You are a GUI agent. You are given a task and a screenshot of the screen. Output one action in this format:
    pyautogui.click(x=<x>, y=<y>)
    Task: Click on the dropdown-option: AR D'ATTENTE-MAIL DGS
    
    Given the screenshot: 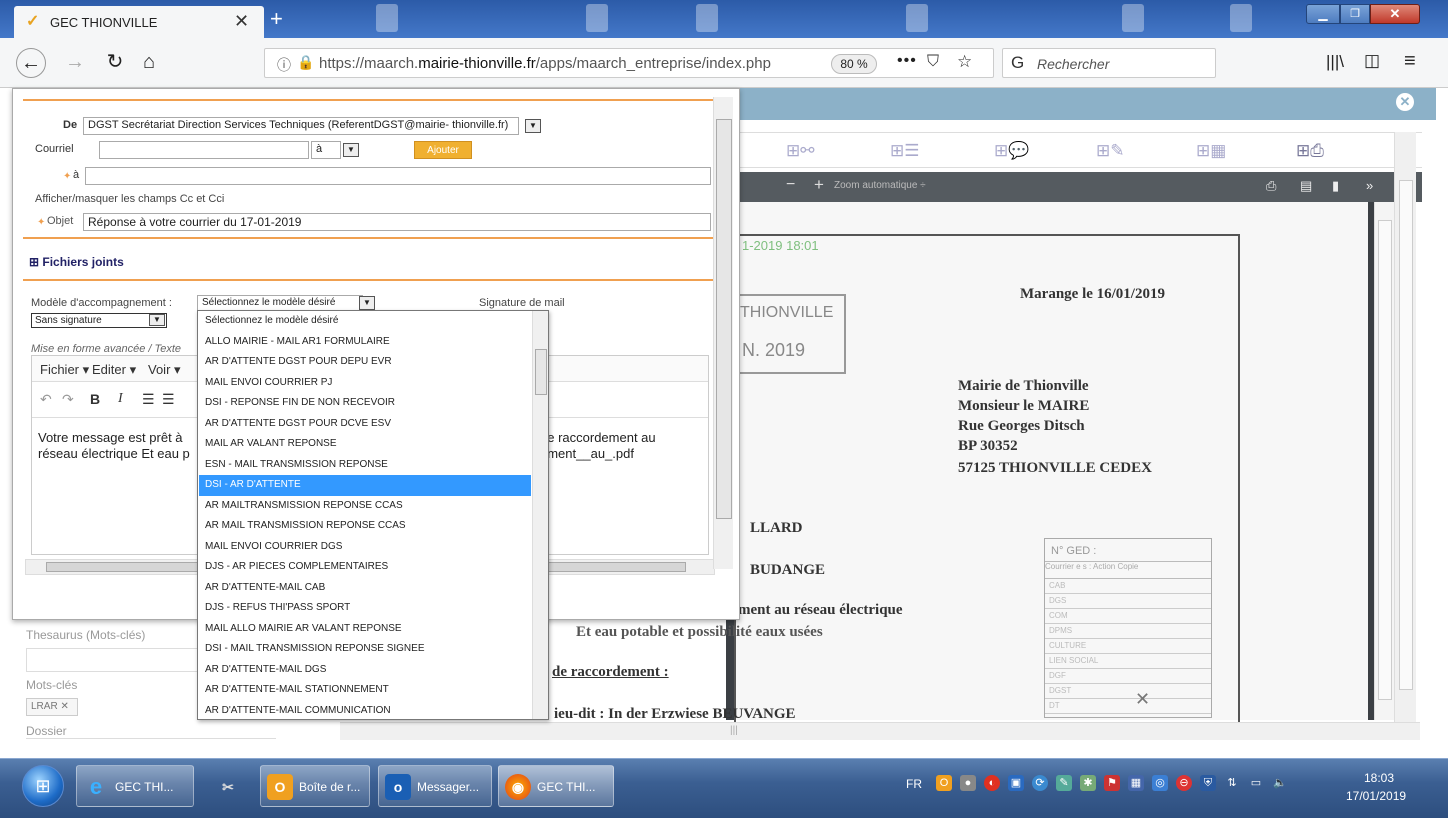 What is the action you would take?
    pyautogui.click(x=365, y=670)
    